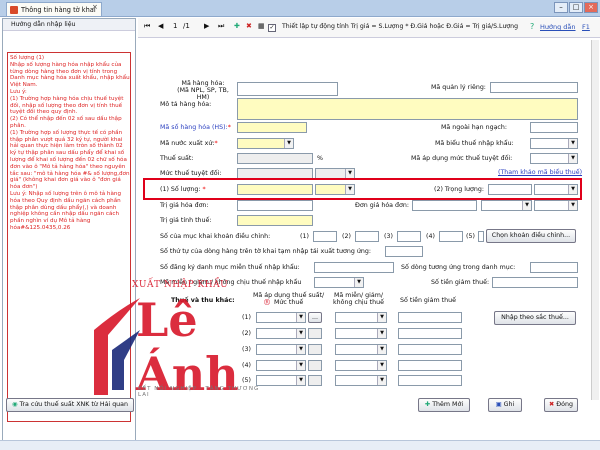 This screenshot has width=600, height=450. Describe the element at coordinates (428, 300) in the screenshot. I see `col-so-tien-header: Số tiền giảm thuế` at that location.